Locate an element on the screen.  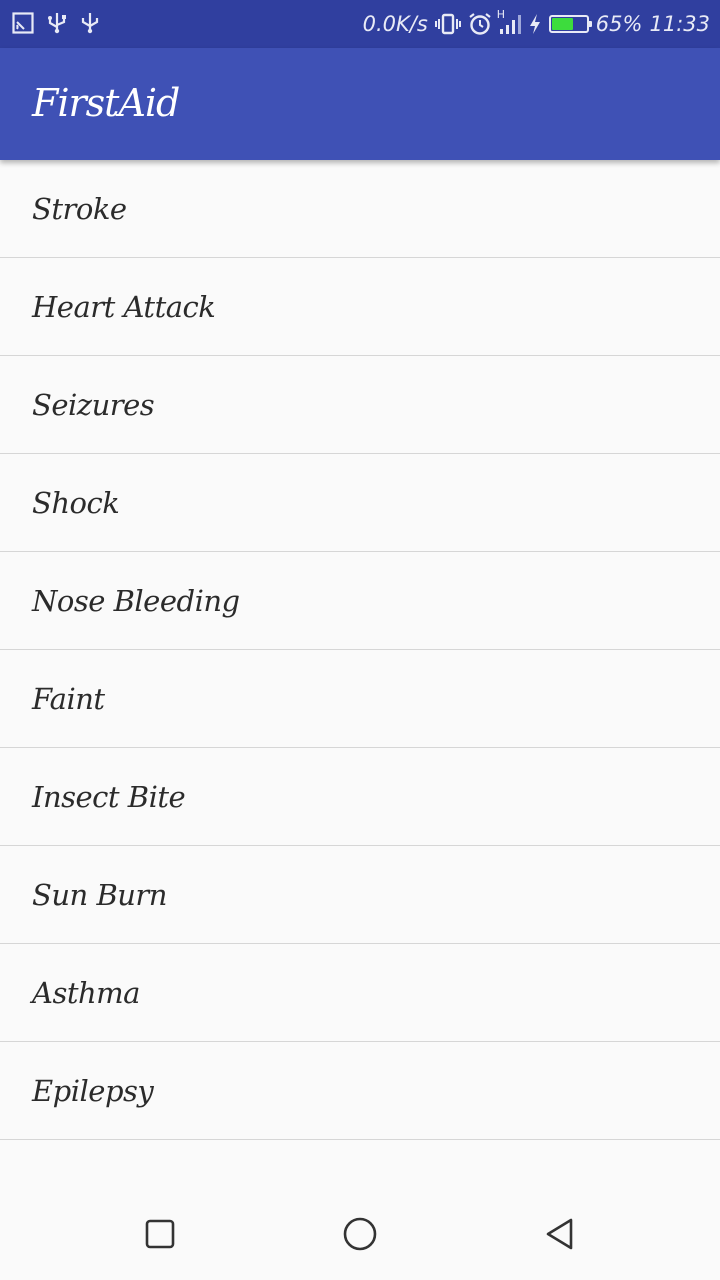
network-speed: 0.0K/s is located at coordinates (395, 24).